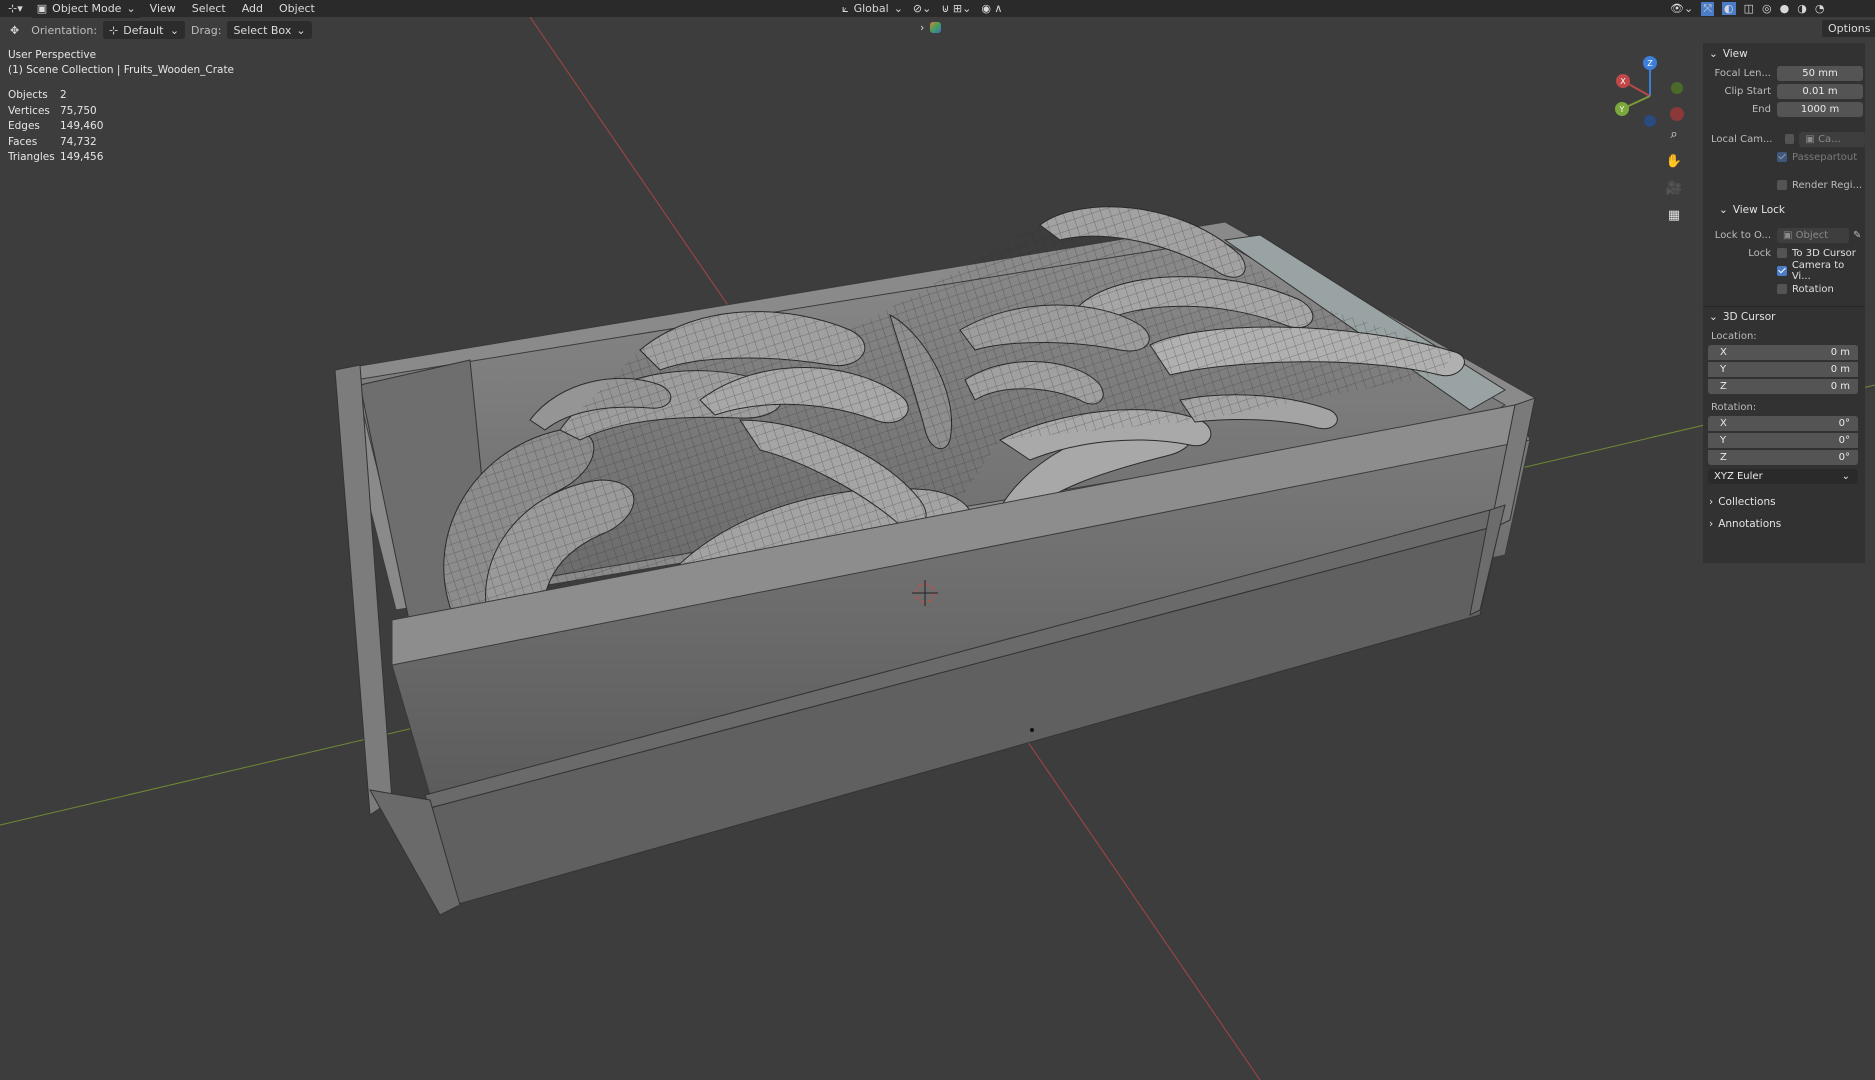 The image size is (1875, 1080). What do you see at coordinates (1820, 91) in the screenshot?
I see `clip-start-field: 0.01 m` at bounding box center [1820, 91].